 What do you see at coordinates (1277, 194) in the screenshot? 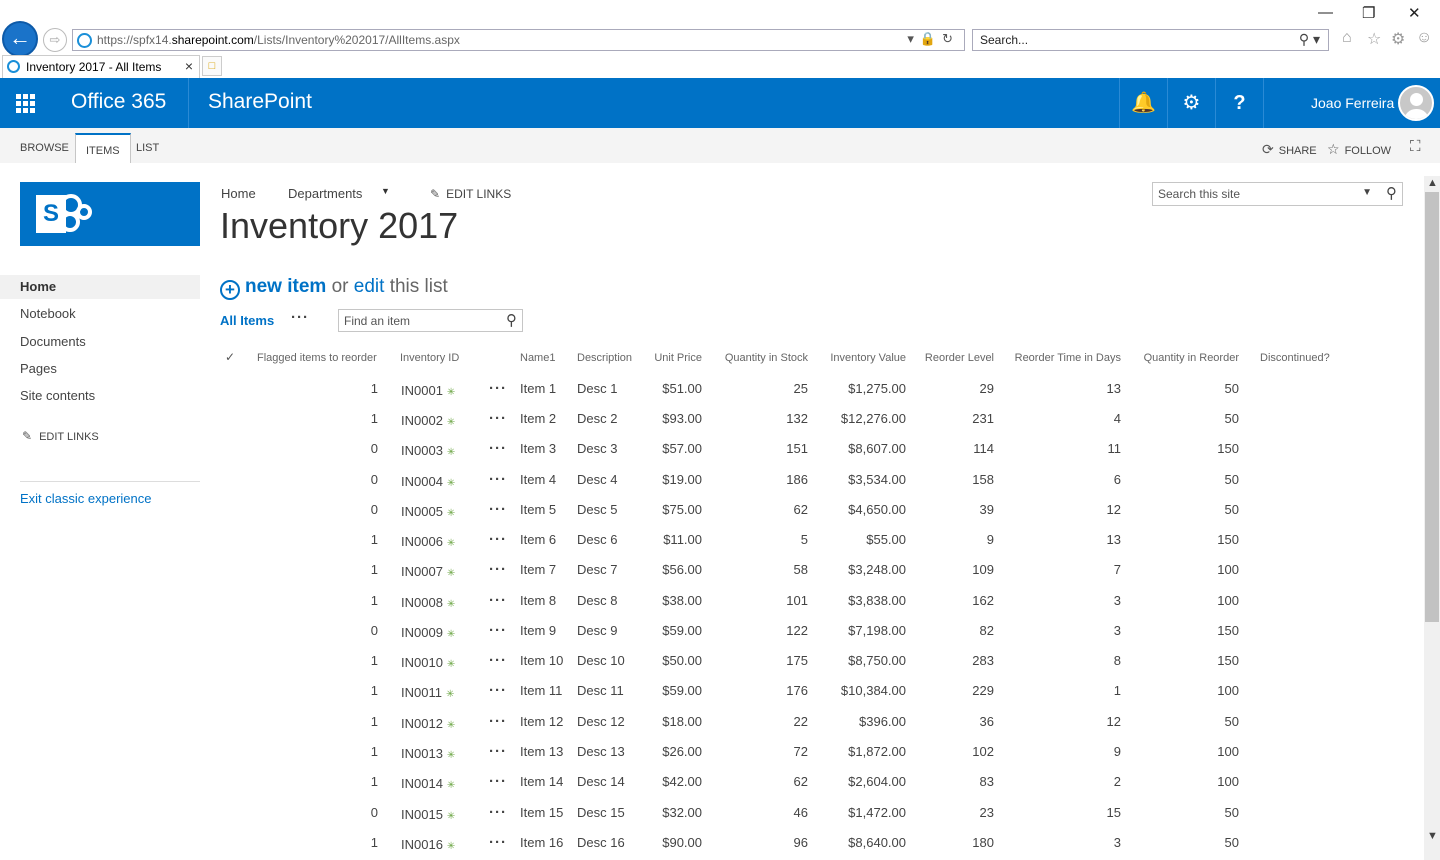
I see `site-search-input: Search this site ▼ ⚲` at bounding box center [1277, 194].